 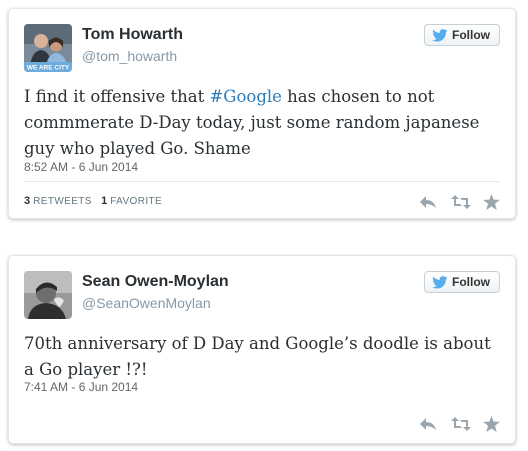 What do you see at coordinates (136, 201) in the screenshot?
I see `favorite-label: FAVORITE` at bounding box center [136, 201].